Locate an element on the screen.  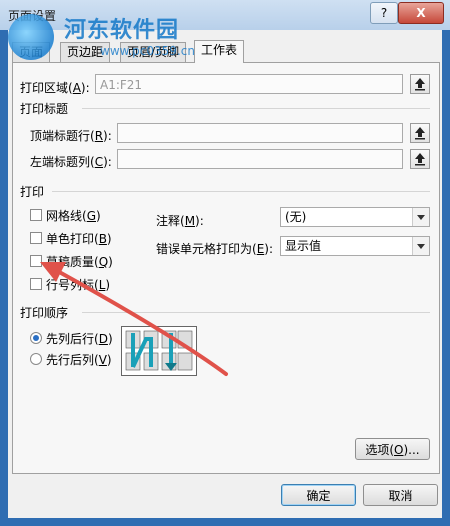
cancel-button: 取消 is located at coordinates (400, 495).